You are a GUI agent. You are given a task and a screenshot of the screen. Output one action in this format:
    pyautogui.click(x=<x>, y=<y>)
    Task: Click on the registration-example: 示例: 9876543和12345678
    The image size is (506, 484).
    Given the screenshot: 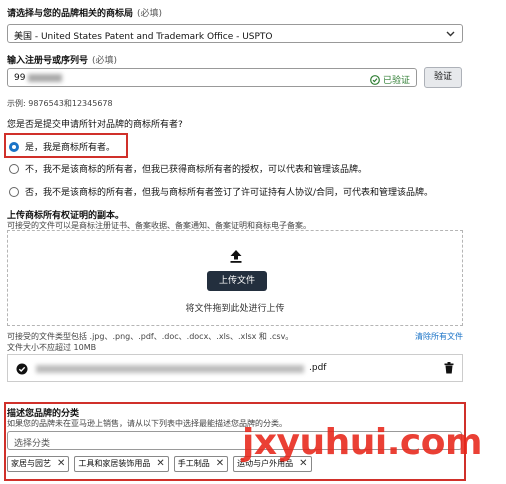 What is the action you would take?
    pyautogui.click(x=60, y=103)
    